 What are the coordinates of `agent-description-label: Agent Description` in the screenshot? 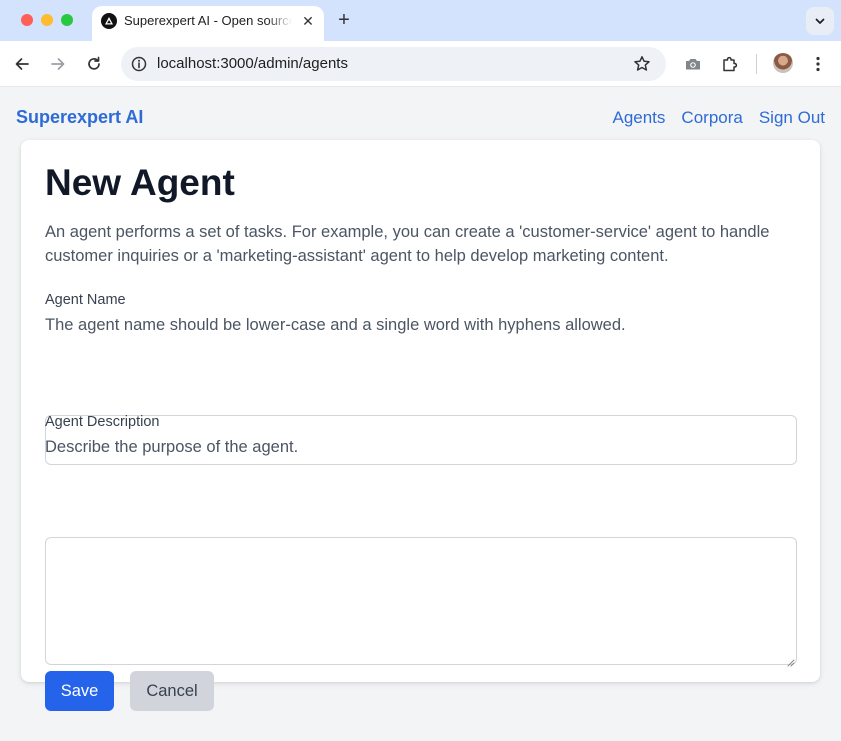 It's located at (102, 422).